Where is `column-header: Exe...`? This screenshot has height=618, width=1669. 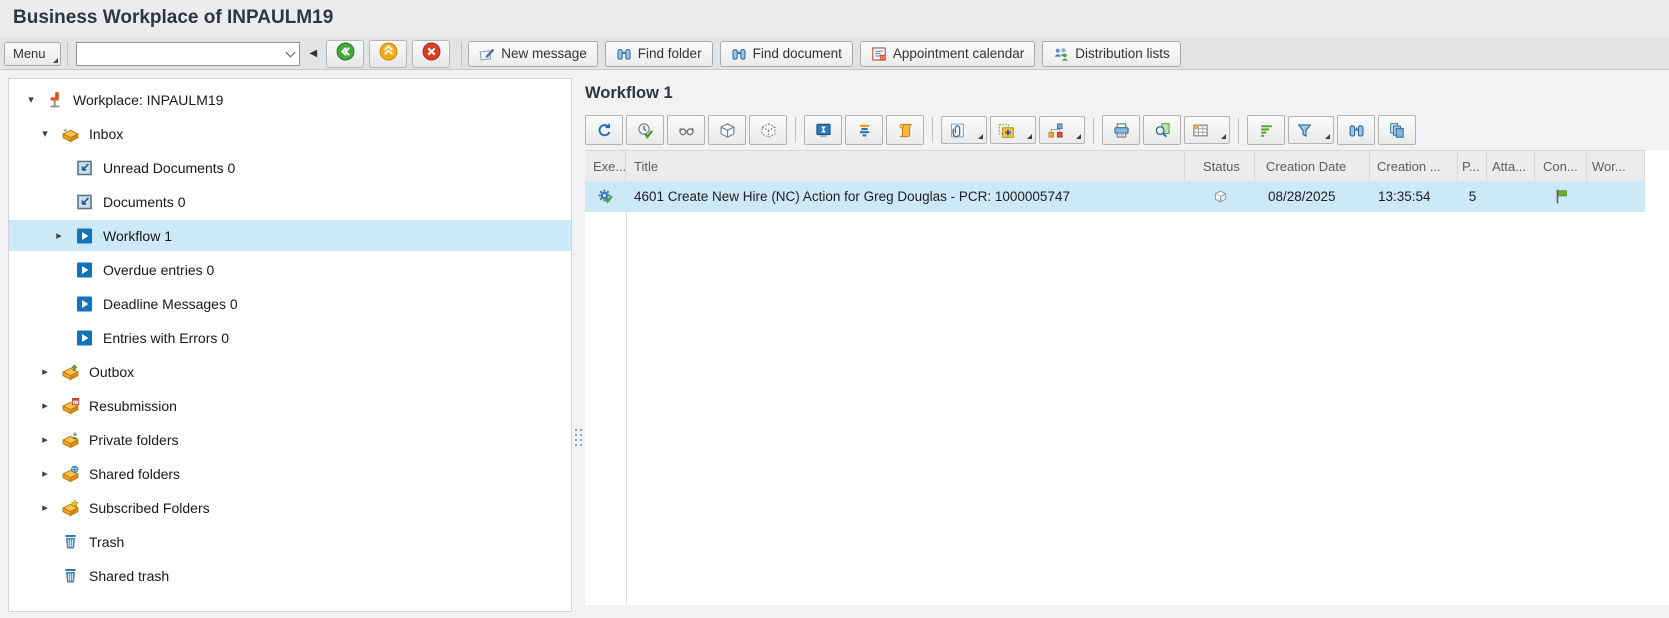 column-header: Exe... is located at coordinates (605, 166).